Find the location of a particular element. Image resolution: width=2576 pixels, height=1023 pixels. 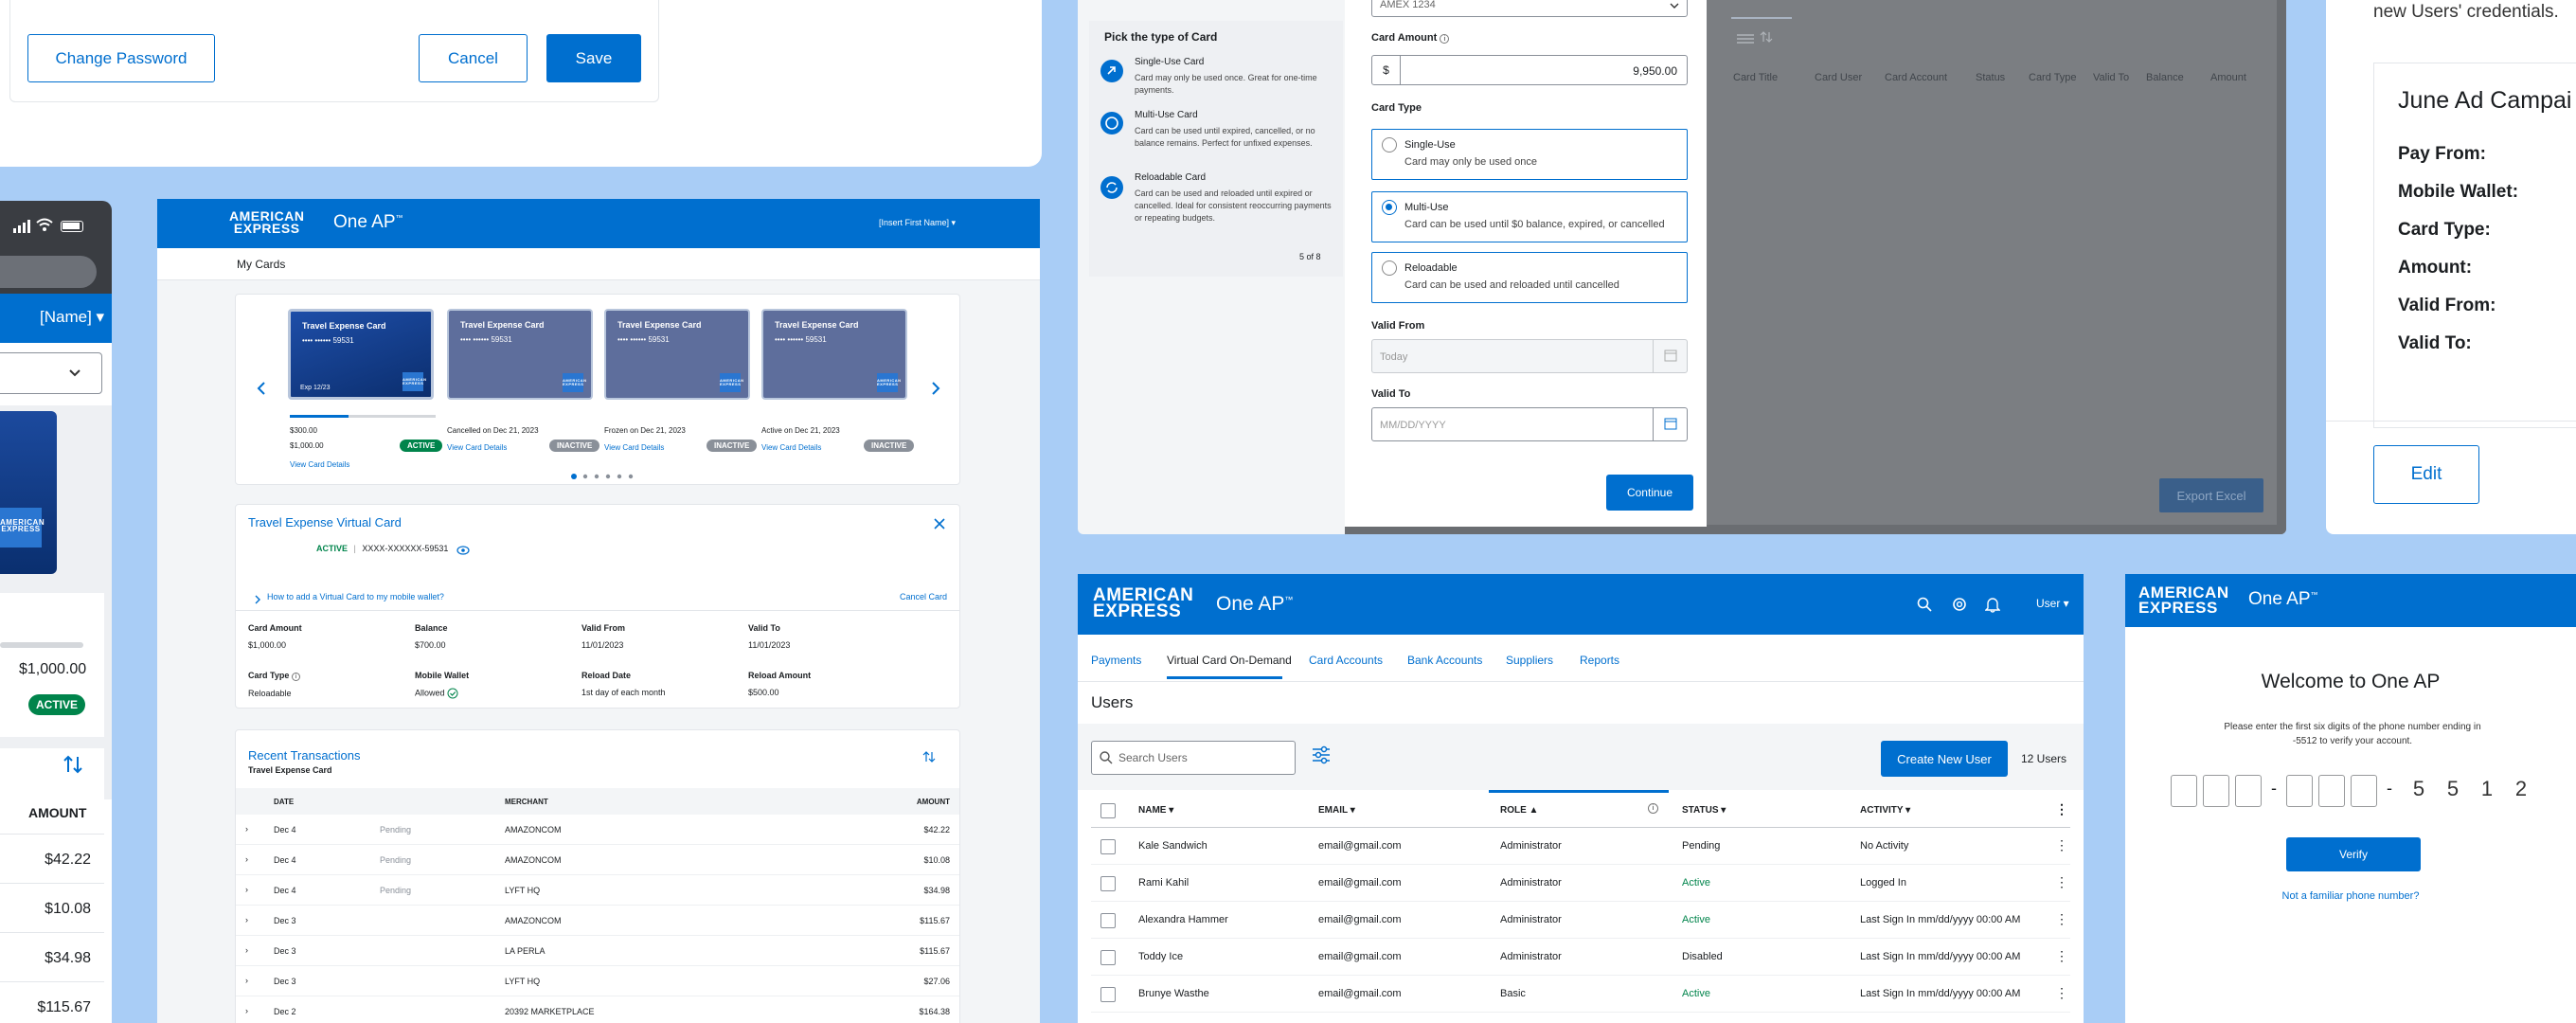

chevron-left-icon is located at coordinates (261, 391).